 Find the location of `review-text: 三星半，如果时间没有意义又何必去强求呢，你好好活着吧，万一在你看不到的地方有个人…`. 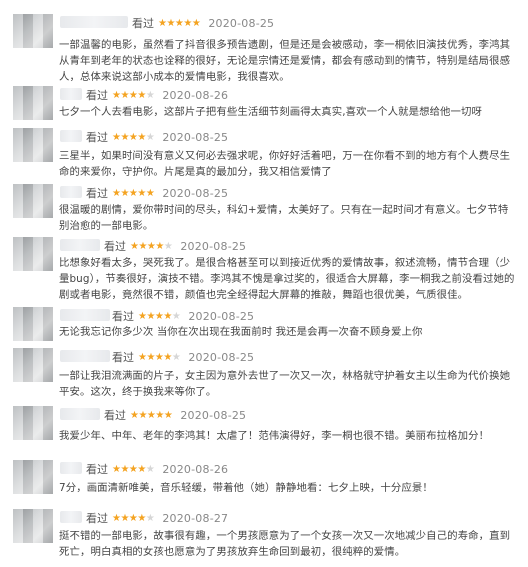

review-text: 三星半，如果时间没有意义又何必去强求呢，你好好活着吧，万一在你看不到的地方有个人… is located at coordinates (285, 164).